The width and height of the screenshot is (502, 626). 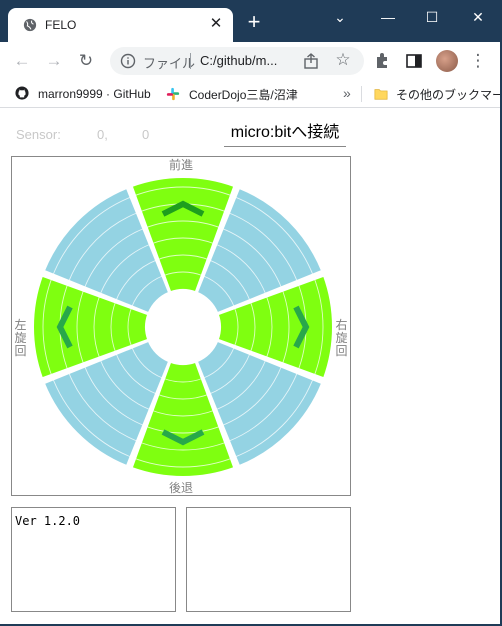 I want to click on bookmark-github: marron9999 · GitHub, so click(x=83, y=94).